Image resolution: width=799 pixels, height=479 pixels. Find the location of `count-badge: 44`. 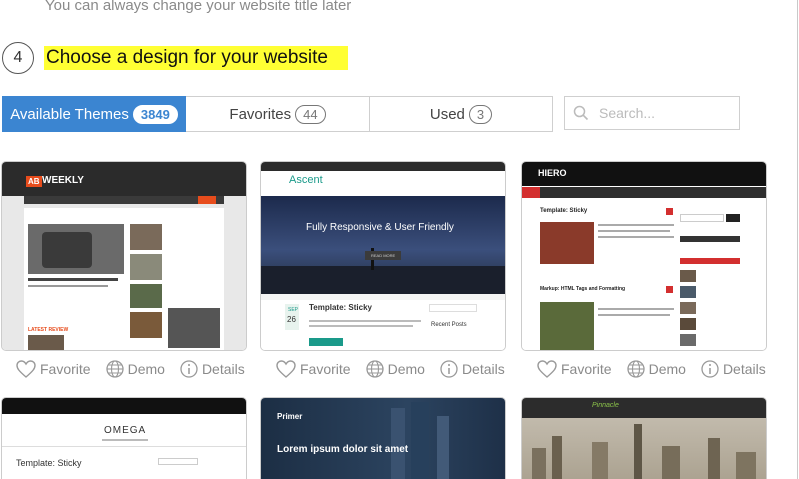

count-badge: 44 is located at coordinates (310, 114).